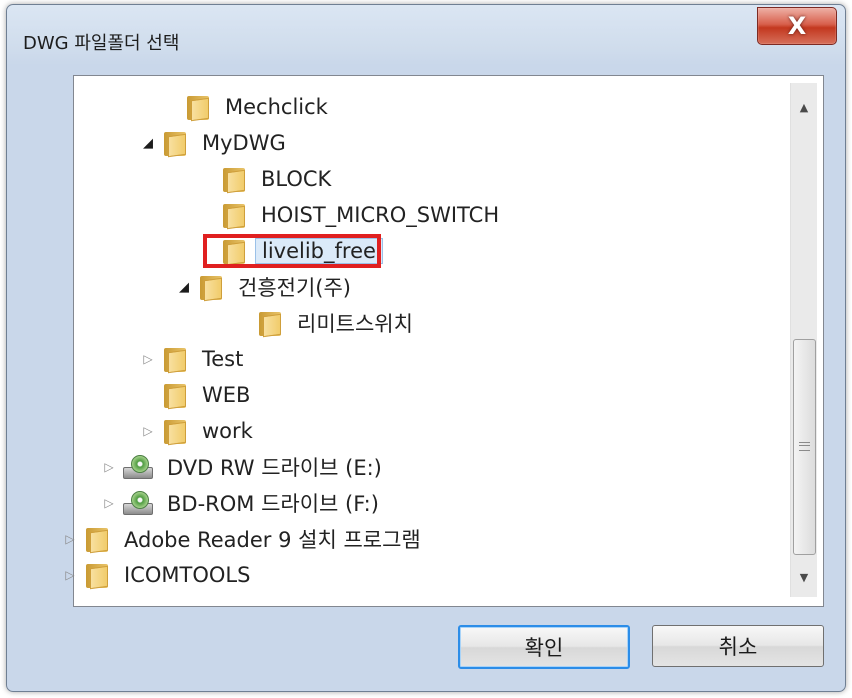  Describe the element at coordinates (273, 504) in the screenshot. I see `tree-item-label: BD-ROM 드라이브 (F:)` at that location.